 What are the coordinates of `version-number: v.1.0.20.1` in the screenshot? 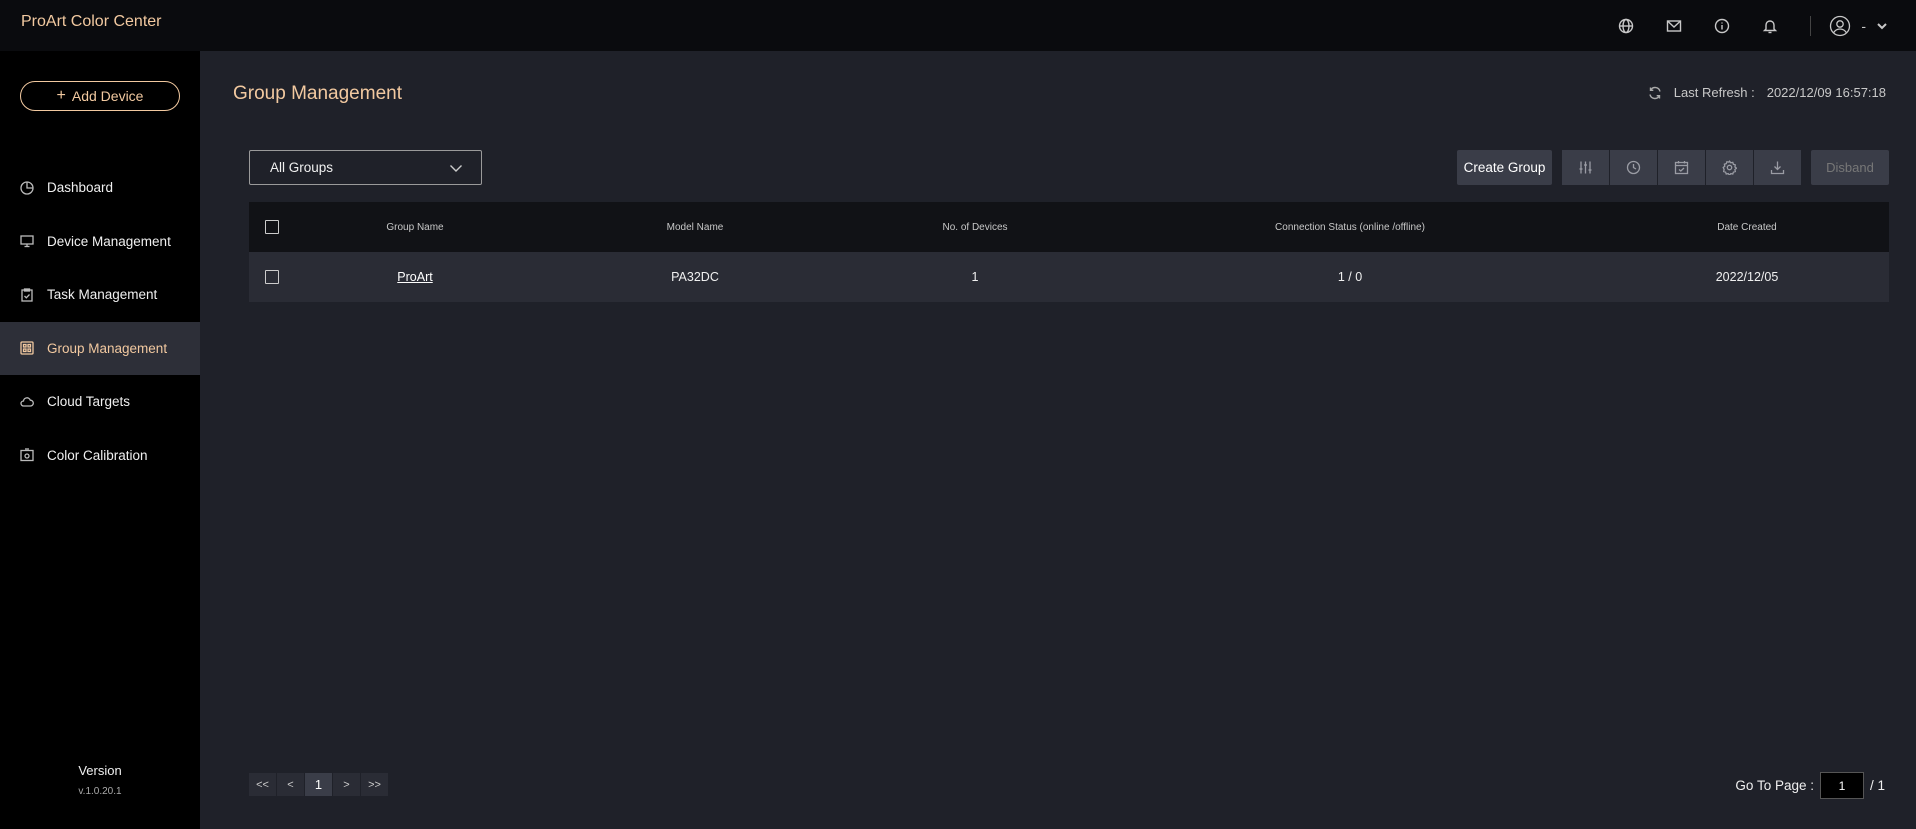 It's located at (100, 791).